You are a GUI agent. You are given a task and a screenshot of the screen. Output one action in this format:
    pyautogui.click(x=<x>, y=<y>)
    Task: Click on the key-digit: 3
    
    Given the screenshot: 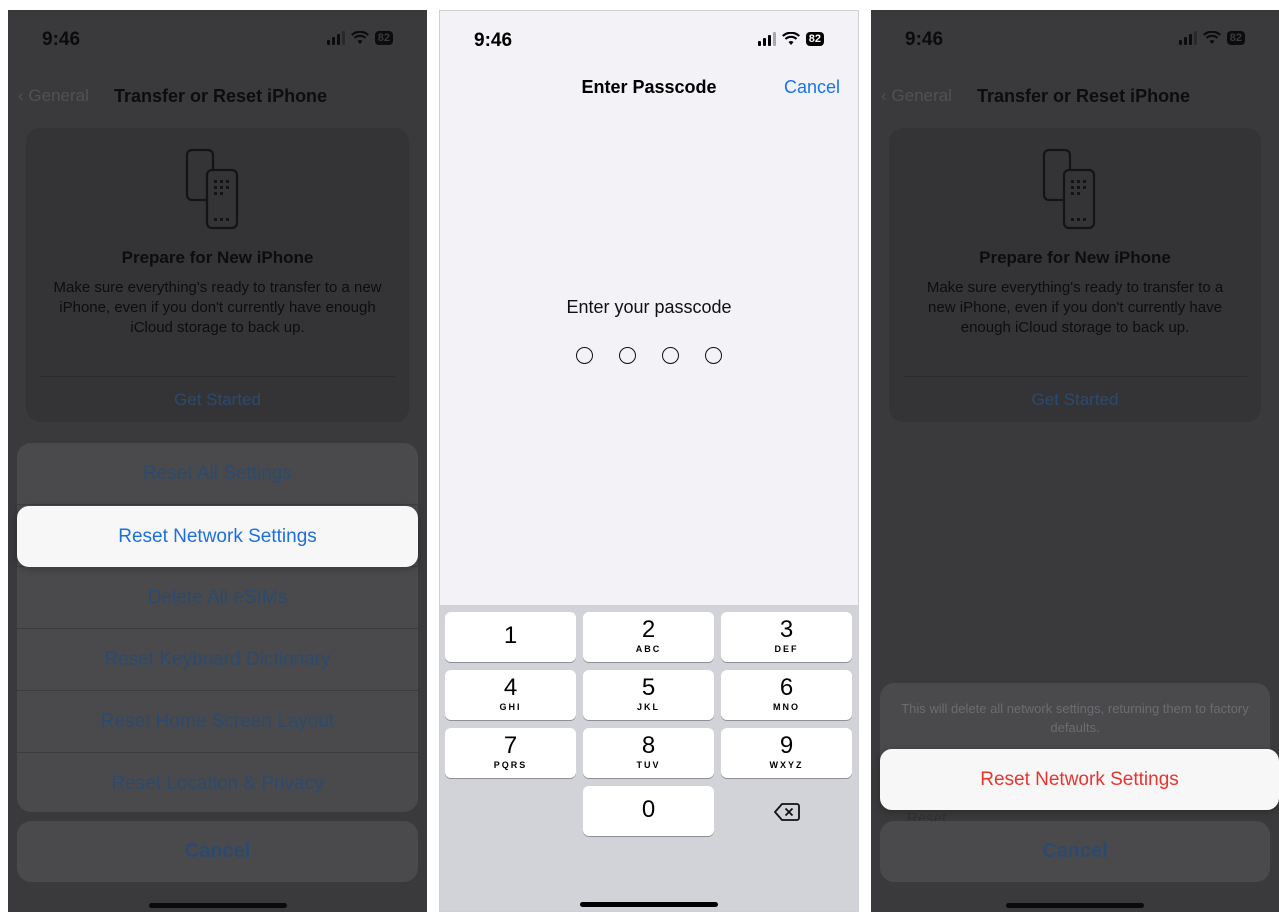 What is the action you would take?
    pyautogui.click(x=786, y=629)
    